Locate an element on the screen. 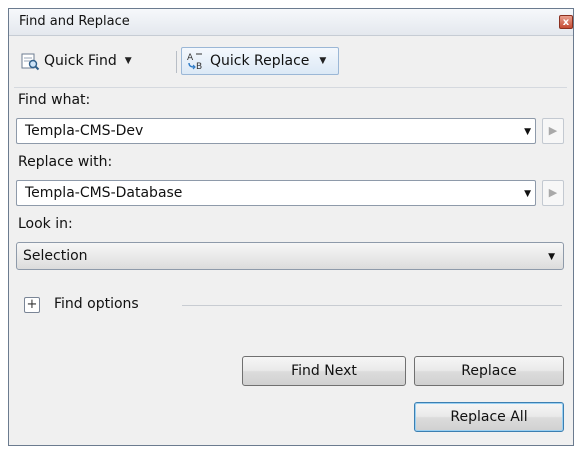 The height and width of the screenshot is (454, 582). replace-icon: A B is located at coordinates (196, 61).